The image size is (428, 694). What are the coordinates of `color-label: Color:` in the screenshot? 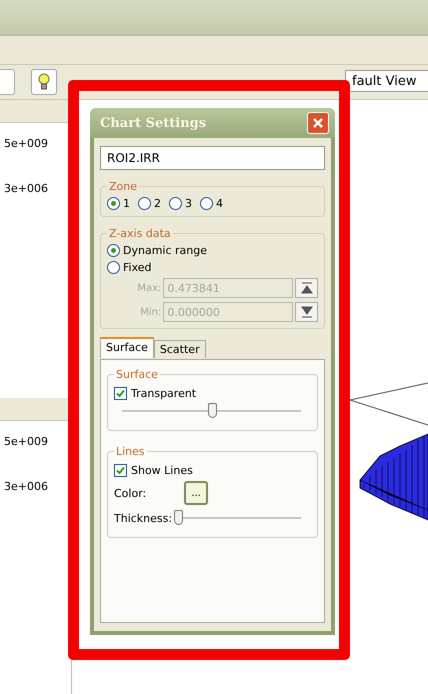 It's located at (130, 493).